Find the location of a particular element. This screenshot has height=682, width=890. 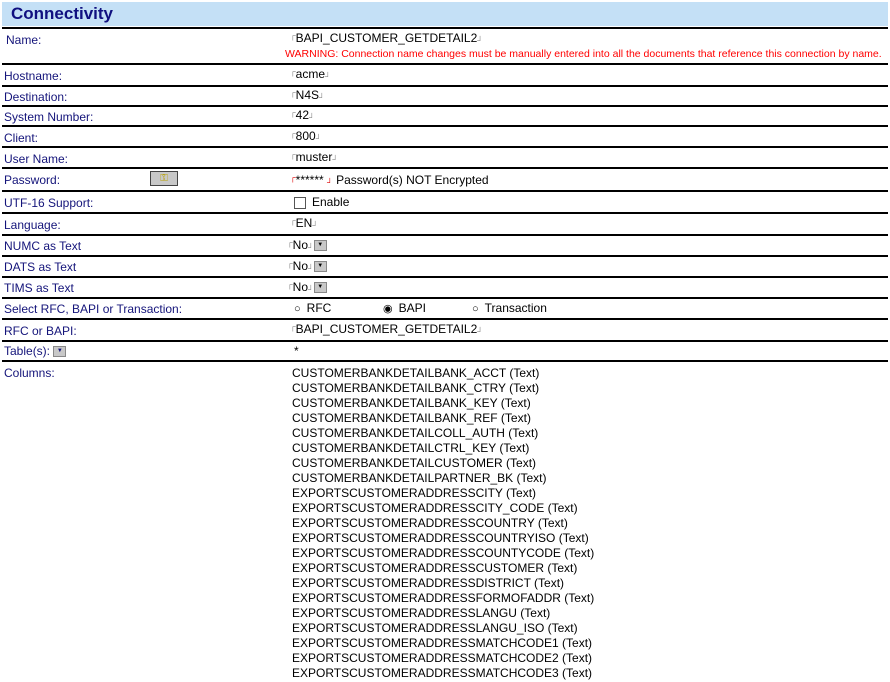

column-item: CUSTOMERBANKDETAILBANK_ACCT (Text) is located at coordinates (416, 373).